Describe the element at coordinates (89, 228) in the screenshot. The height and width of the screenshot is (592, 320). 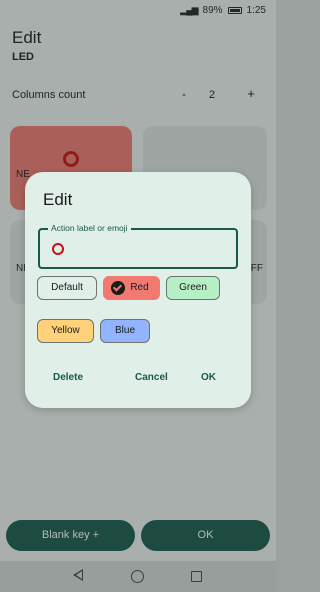
I see `input-label: Action label or emoji` at that location.